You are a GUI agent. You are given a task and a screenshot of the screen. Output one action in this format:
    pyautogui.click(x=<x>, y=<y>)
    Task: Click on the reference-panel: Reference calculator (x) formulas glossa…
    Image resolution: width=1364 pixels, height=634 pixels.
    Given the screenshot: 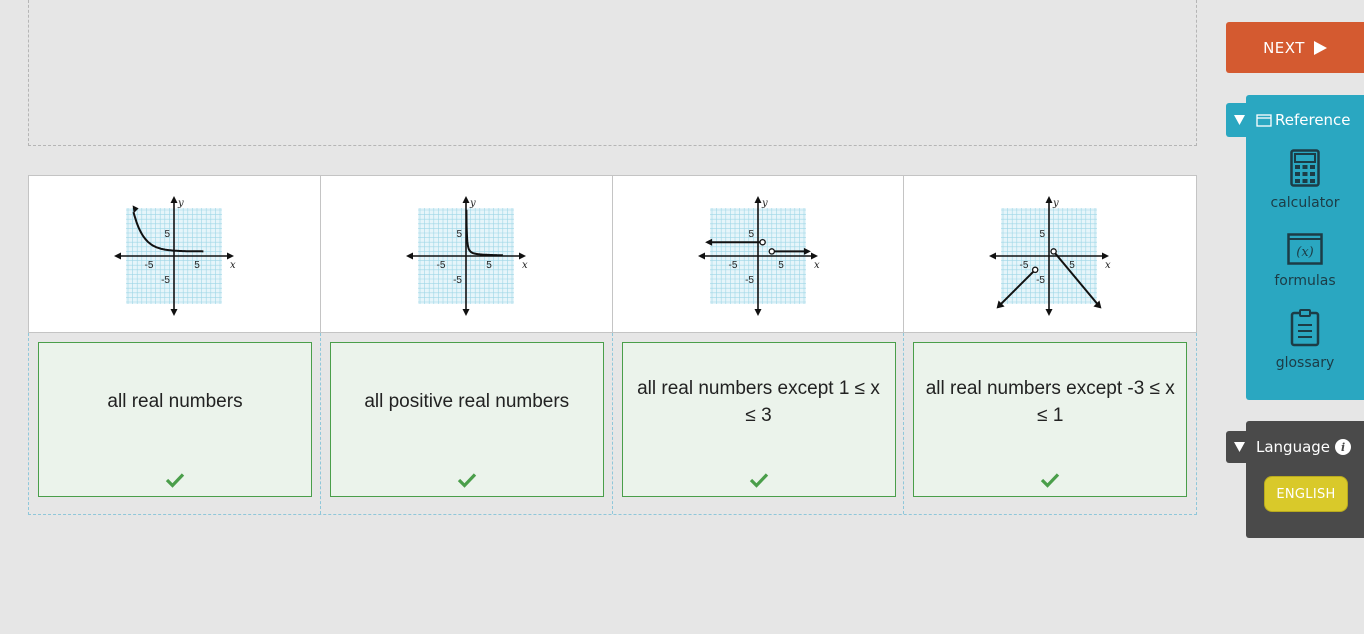 What is the action you would take?
    pyautogui.click(x=1305, y=247)
    